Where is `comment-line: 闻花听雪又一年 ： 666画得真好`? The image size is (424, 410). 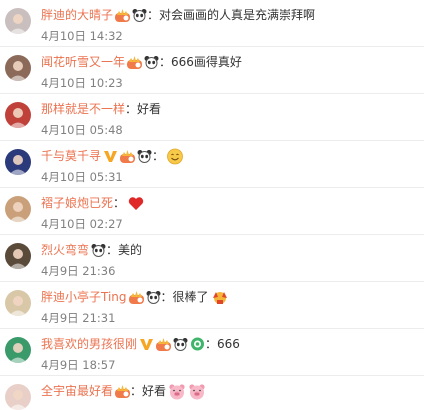 comment-line: 闻花听雪又一年 ： 666画得真好 is located at coordinates (141, 62).